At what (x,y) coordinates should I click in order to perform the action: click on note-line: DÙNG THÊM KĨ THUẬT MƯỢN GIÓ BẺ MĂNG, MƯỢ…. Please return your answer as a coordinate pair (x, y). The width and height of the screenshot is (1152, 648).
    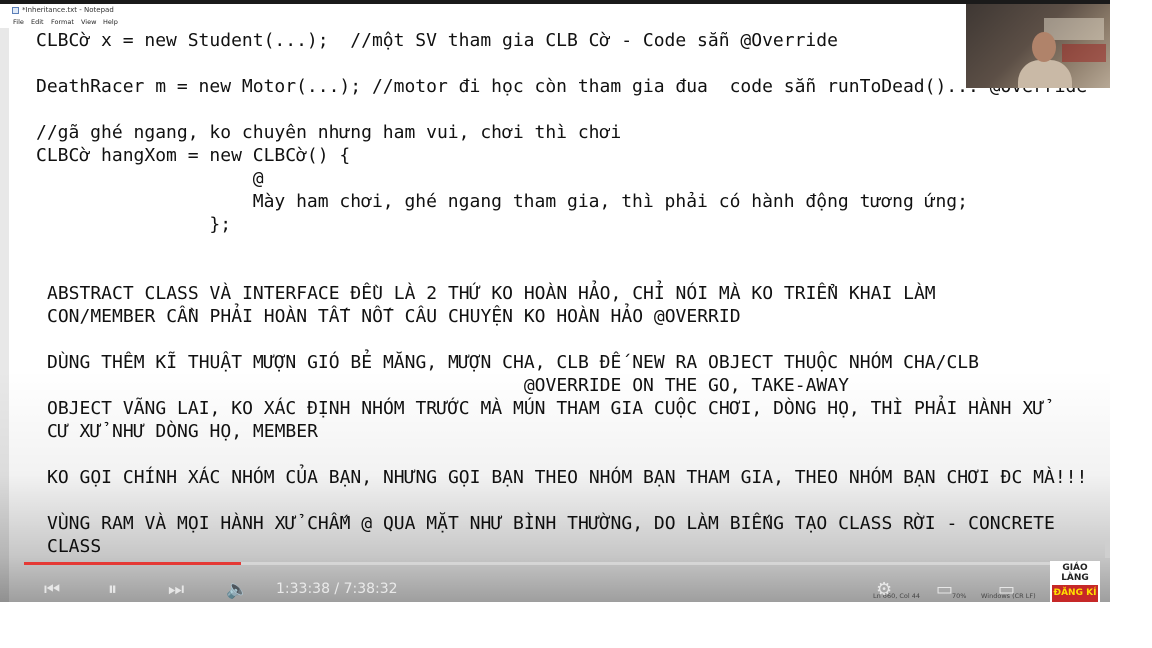
    Looking at the image, I should click on (513, 362).